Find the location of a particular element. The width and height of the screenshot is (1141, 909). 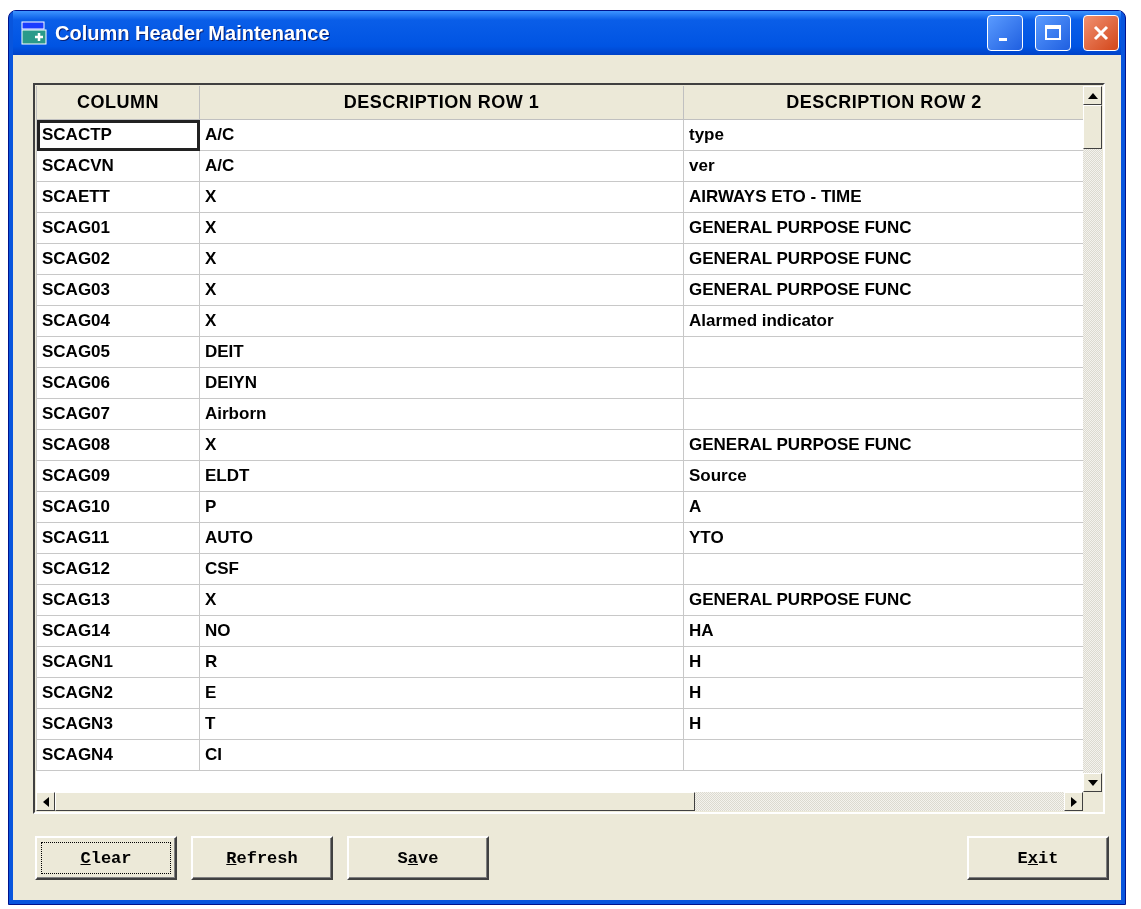

action-button: Exit is located at coordinates (1038, 858).